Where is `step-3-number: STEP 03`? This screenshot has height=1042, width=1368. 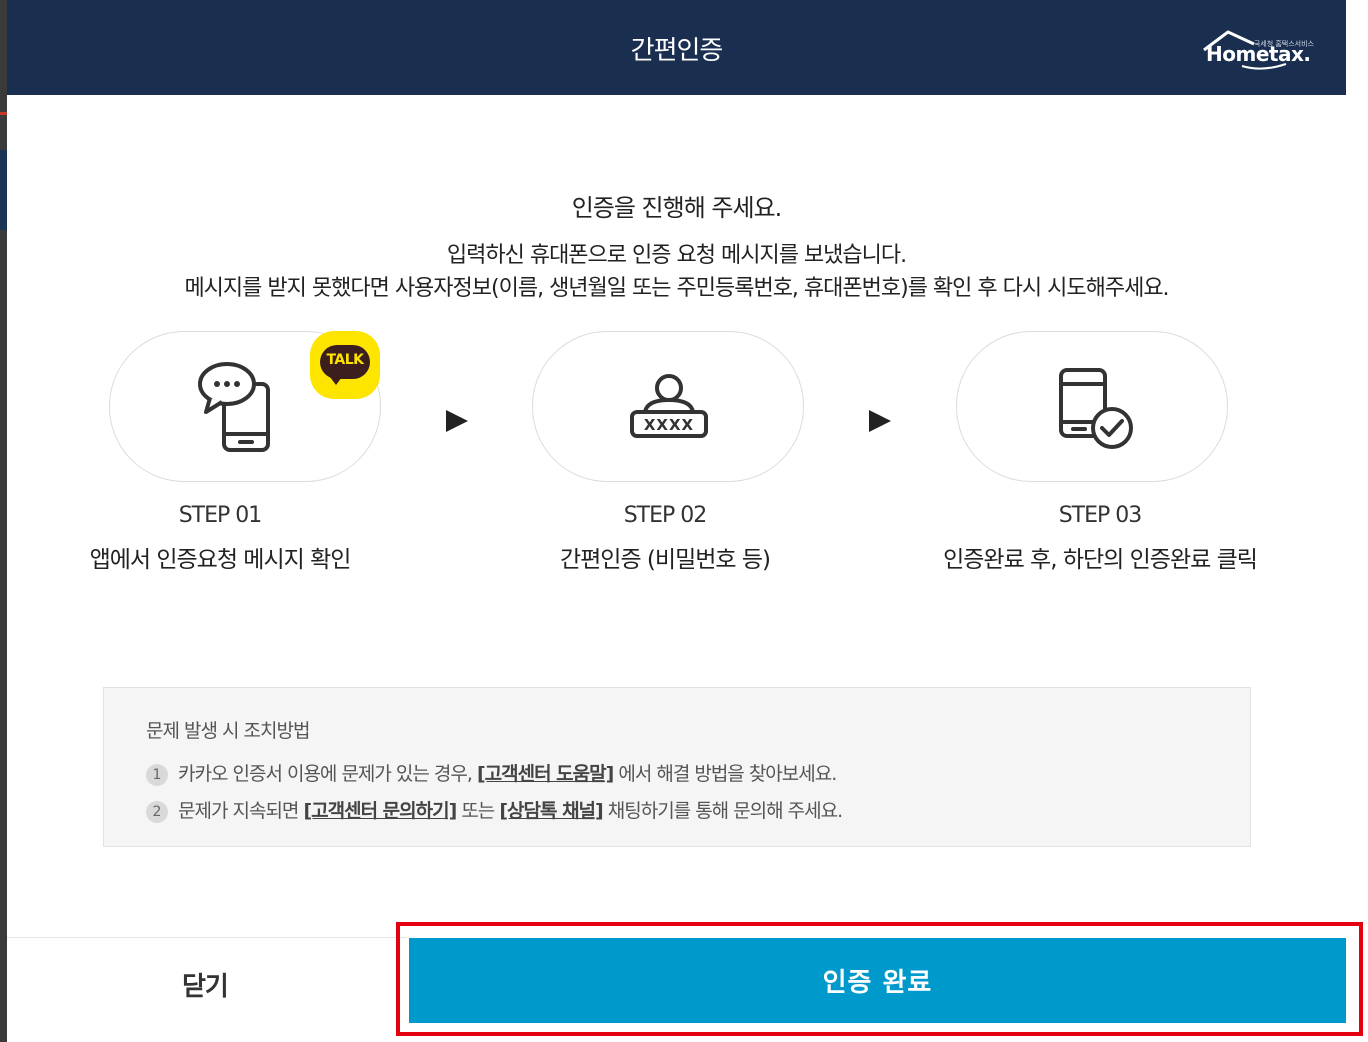 step-3-number: STEP 03 is located at coordinates (1100, 515).